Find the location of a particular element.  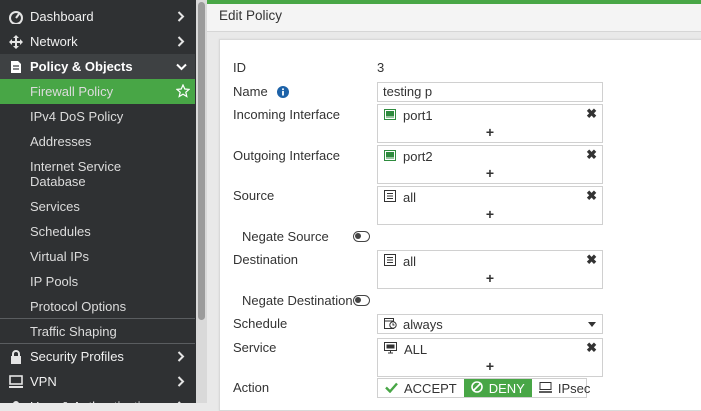

chevron-down-icon is located at coordinates (181, 66).